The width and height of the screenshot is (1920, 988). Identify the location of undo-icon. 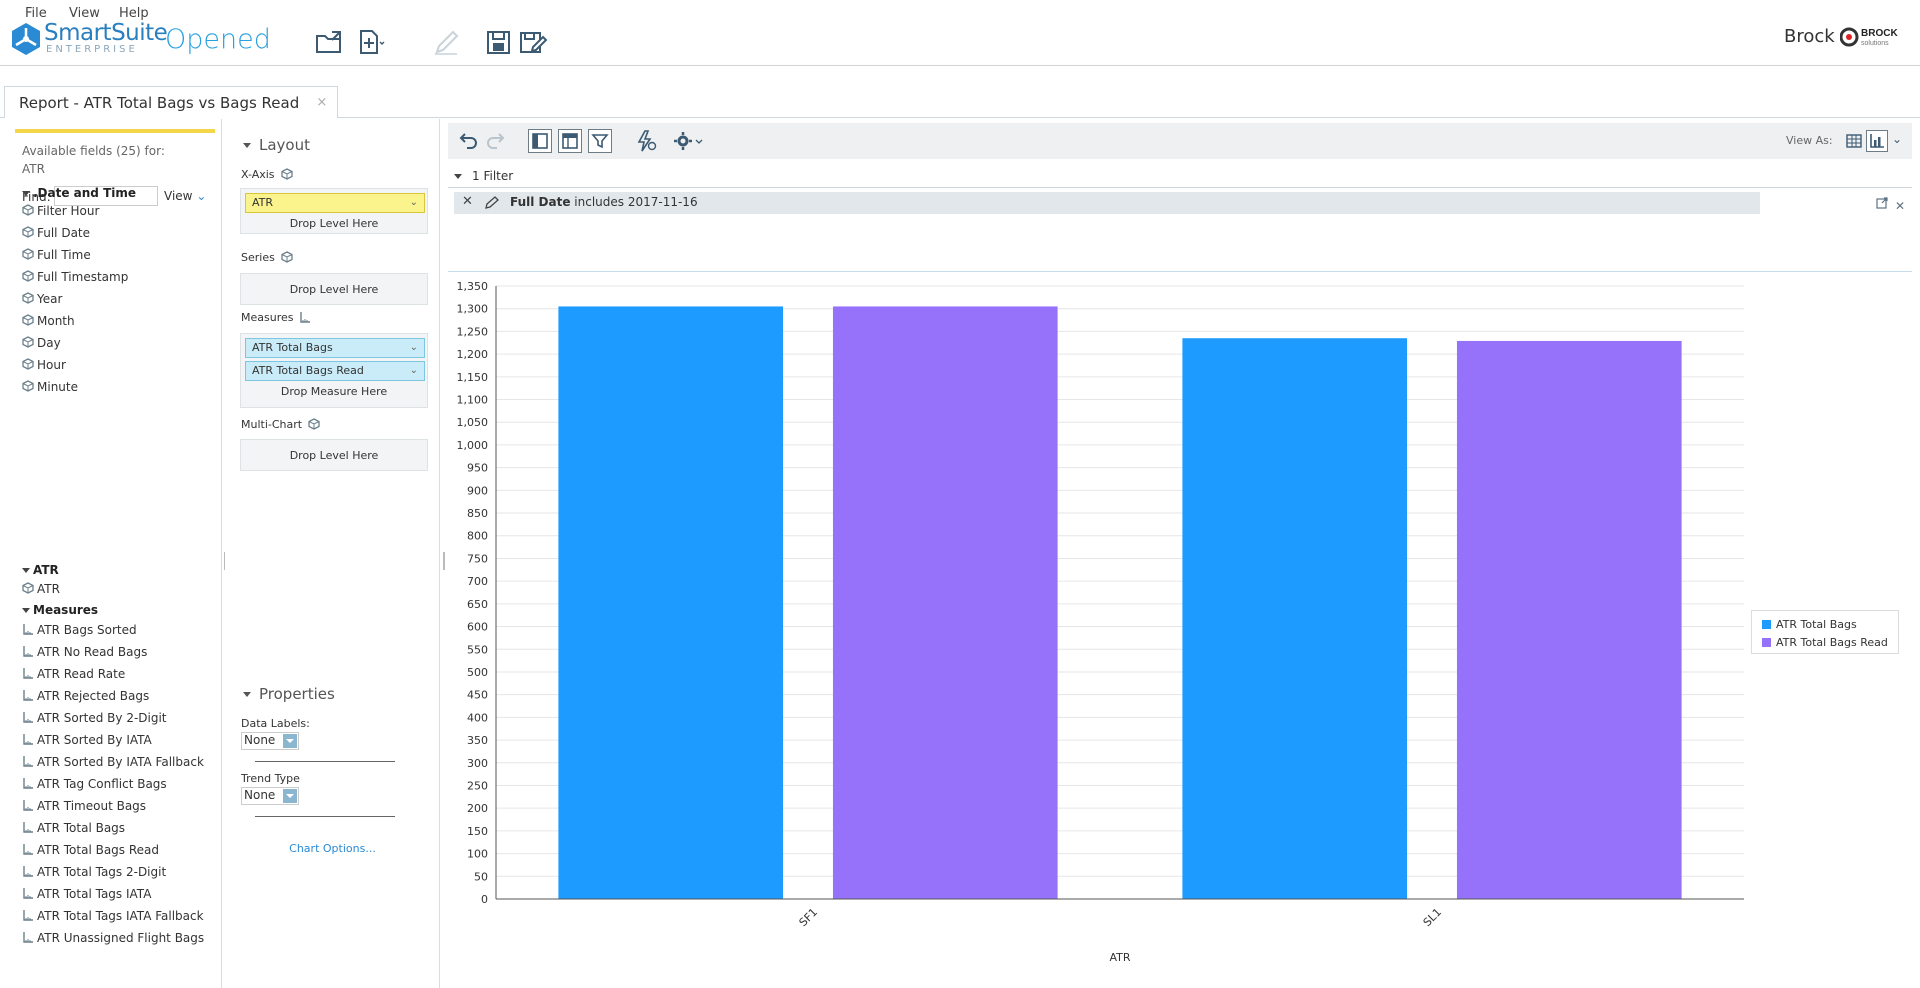
(468, 141).